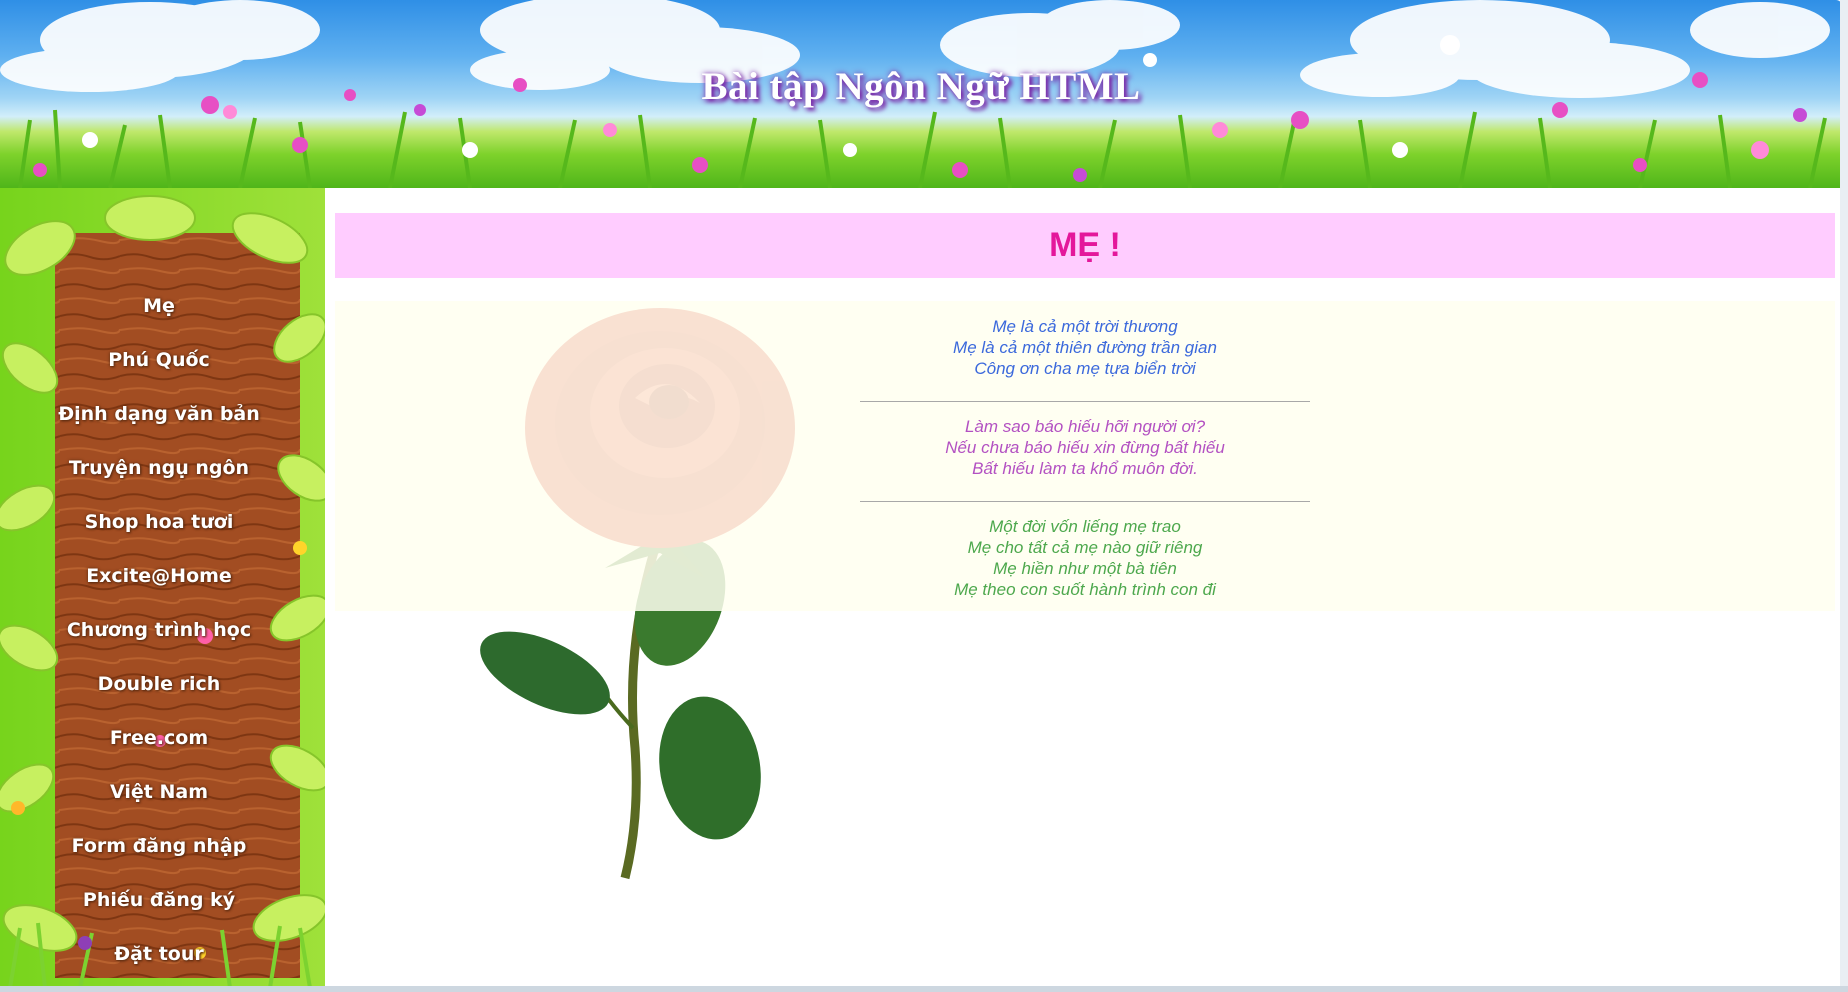 Image resolution: width=1848 pixels, height=992 pixels. Describe the element at coordinates (1844, 496) in the screenshot. I see `window-right-edge` at that location.